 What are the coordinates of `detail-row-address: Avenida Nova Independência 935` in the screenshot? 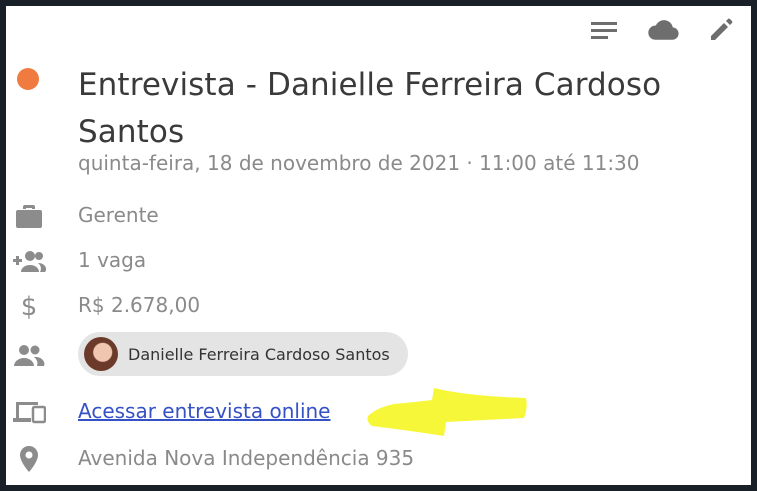 It's located at (356, 458).